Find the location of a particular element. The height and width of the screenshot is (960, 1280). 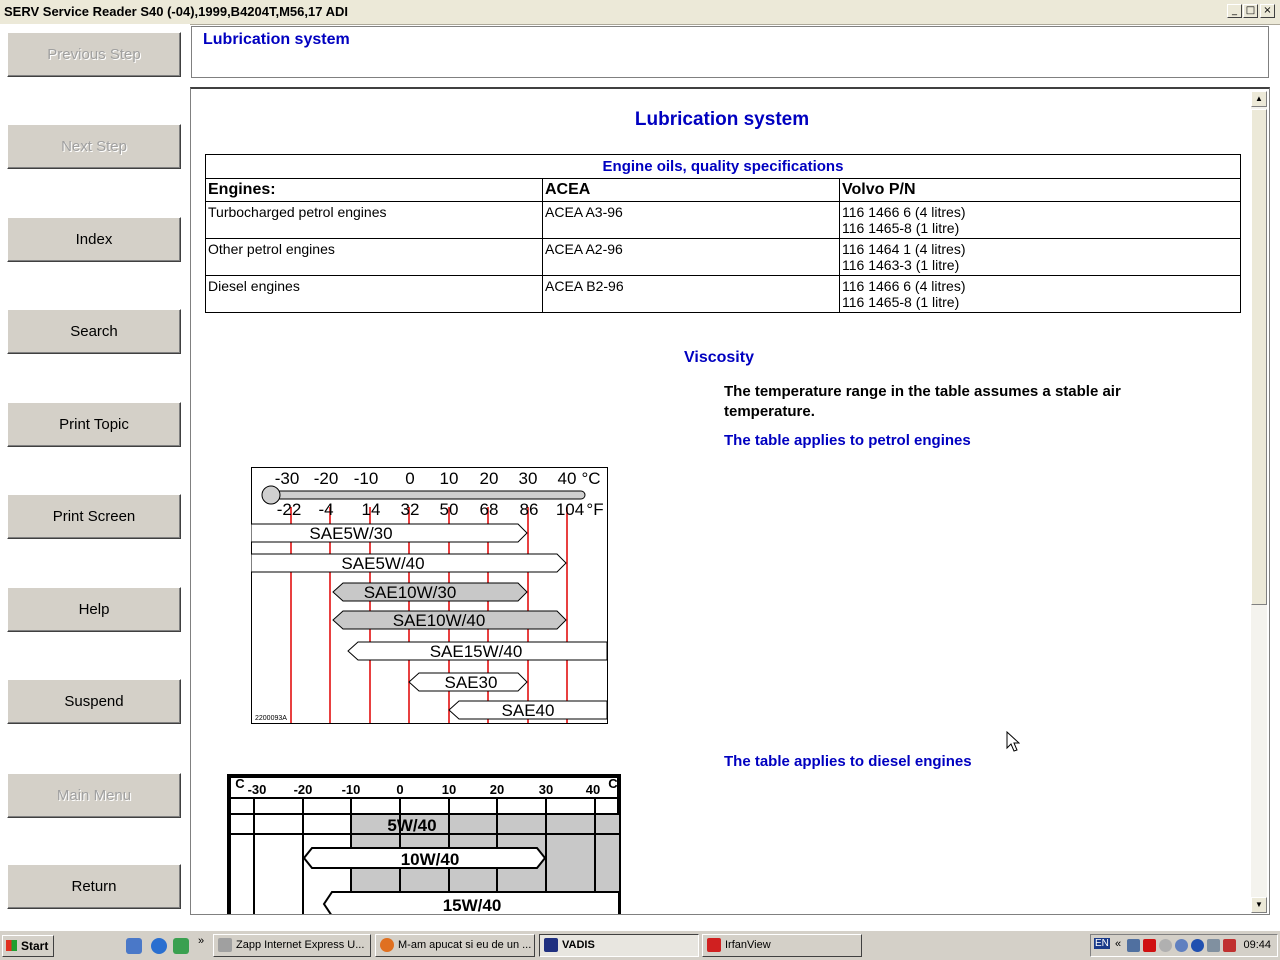

scroll-thumb is located at coordinates (1259, 357).